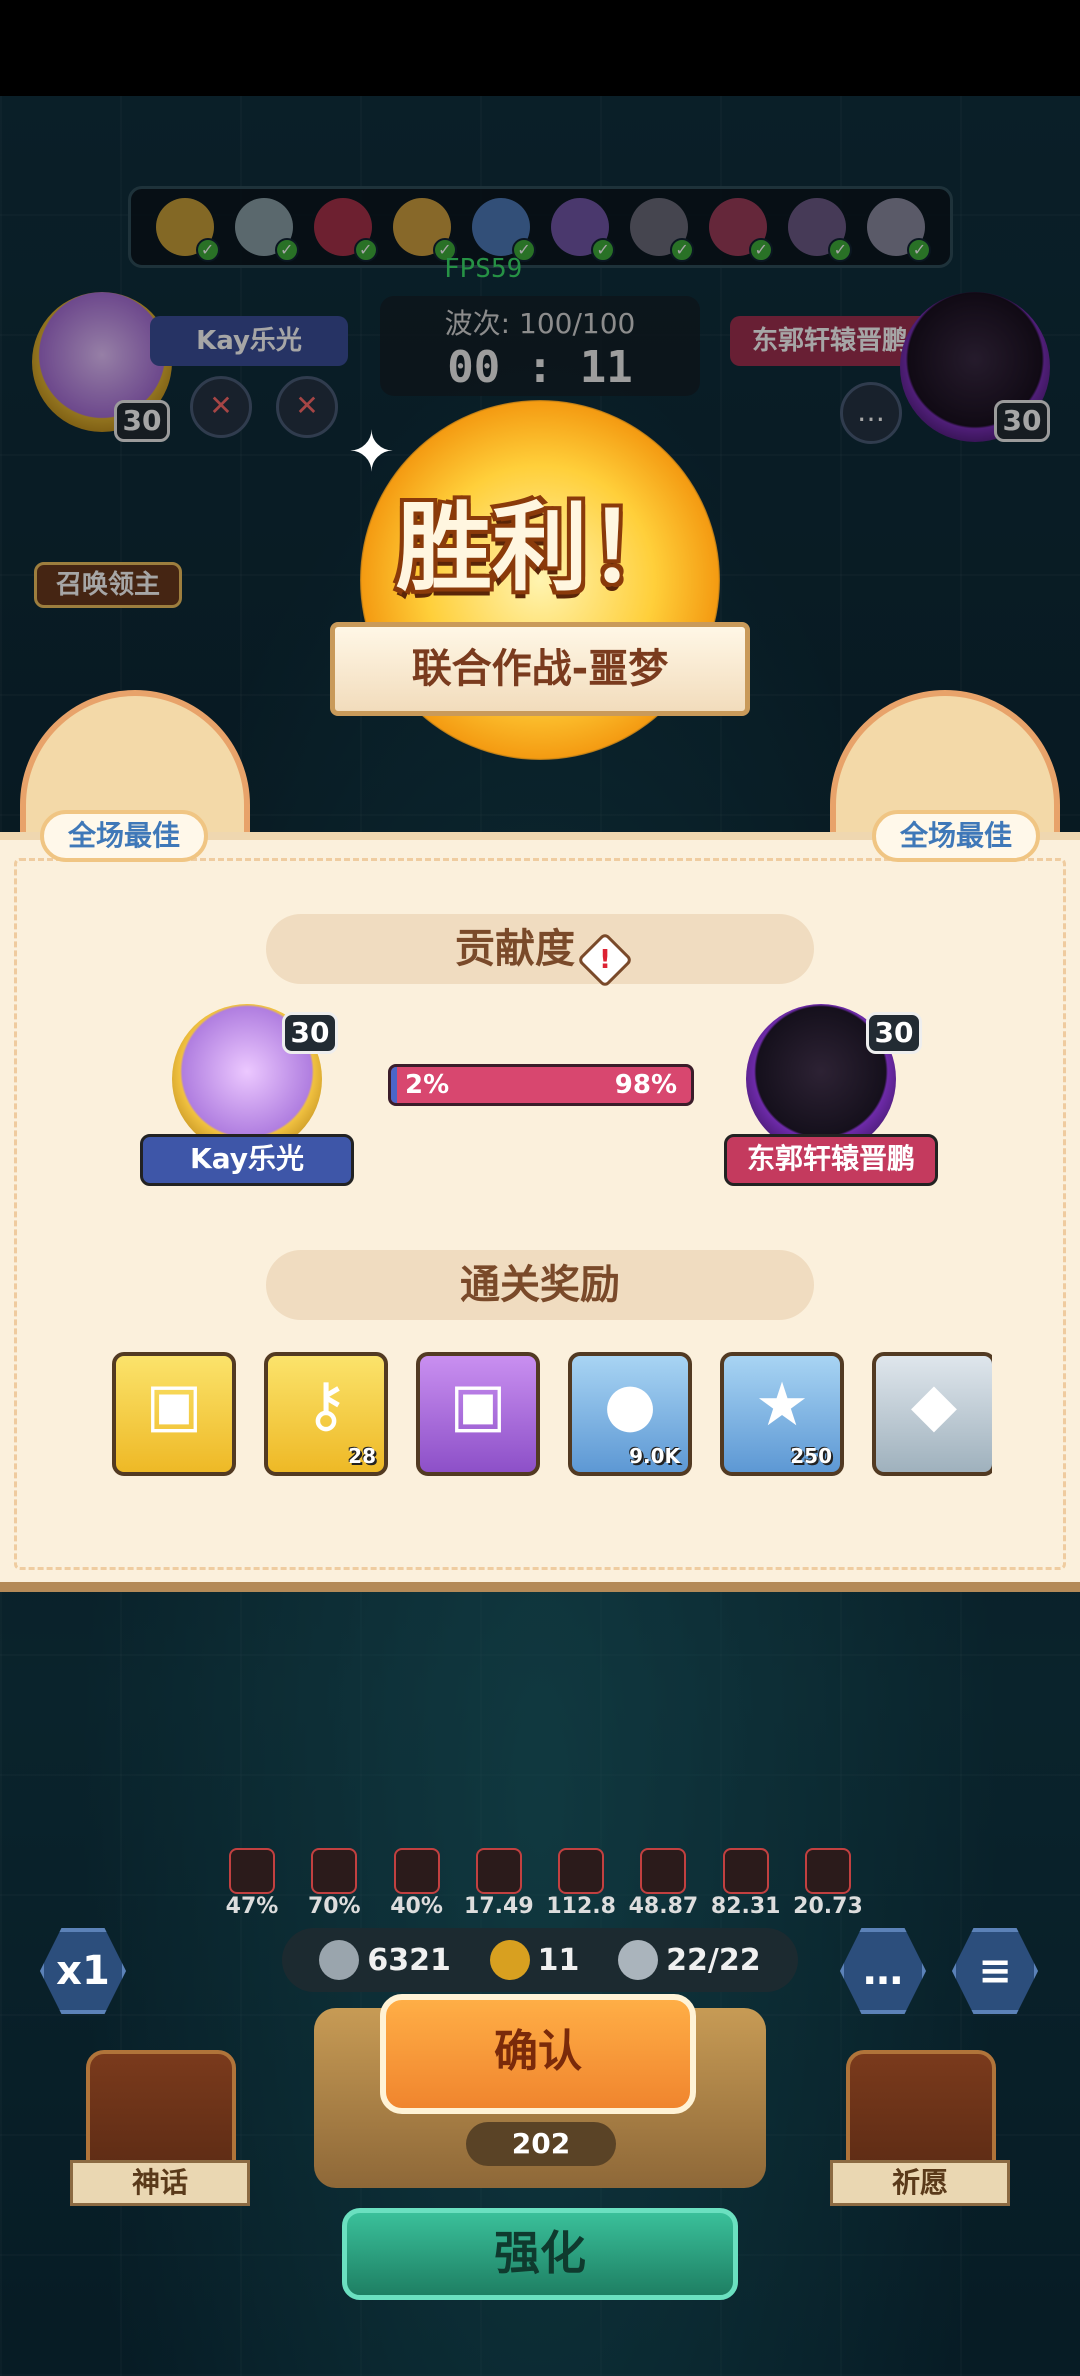 This screenshot has height=2376, width=1080. I want to click on stat-value: 40%, so click(416, 1906).